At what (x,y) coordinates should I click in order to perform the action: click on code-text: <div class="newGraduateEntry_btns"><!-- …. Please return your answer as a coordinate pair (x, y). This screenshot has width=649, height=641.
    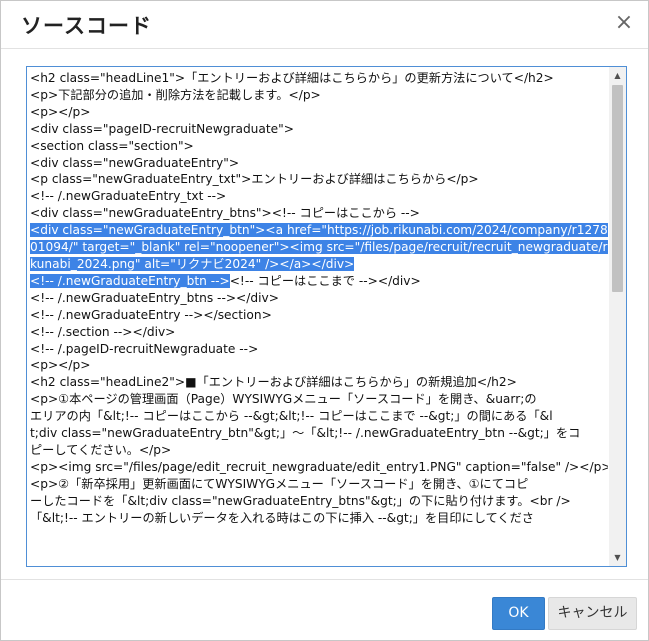
    Looking at the image, I should click on (225, 213).